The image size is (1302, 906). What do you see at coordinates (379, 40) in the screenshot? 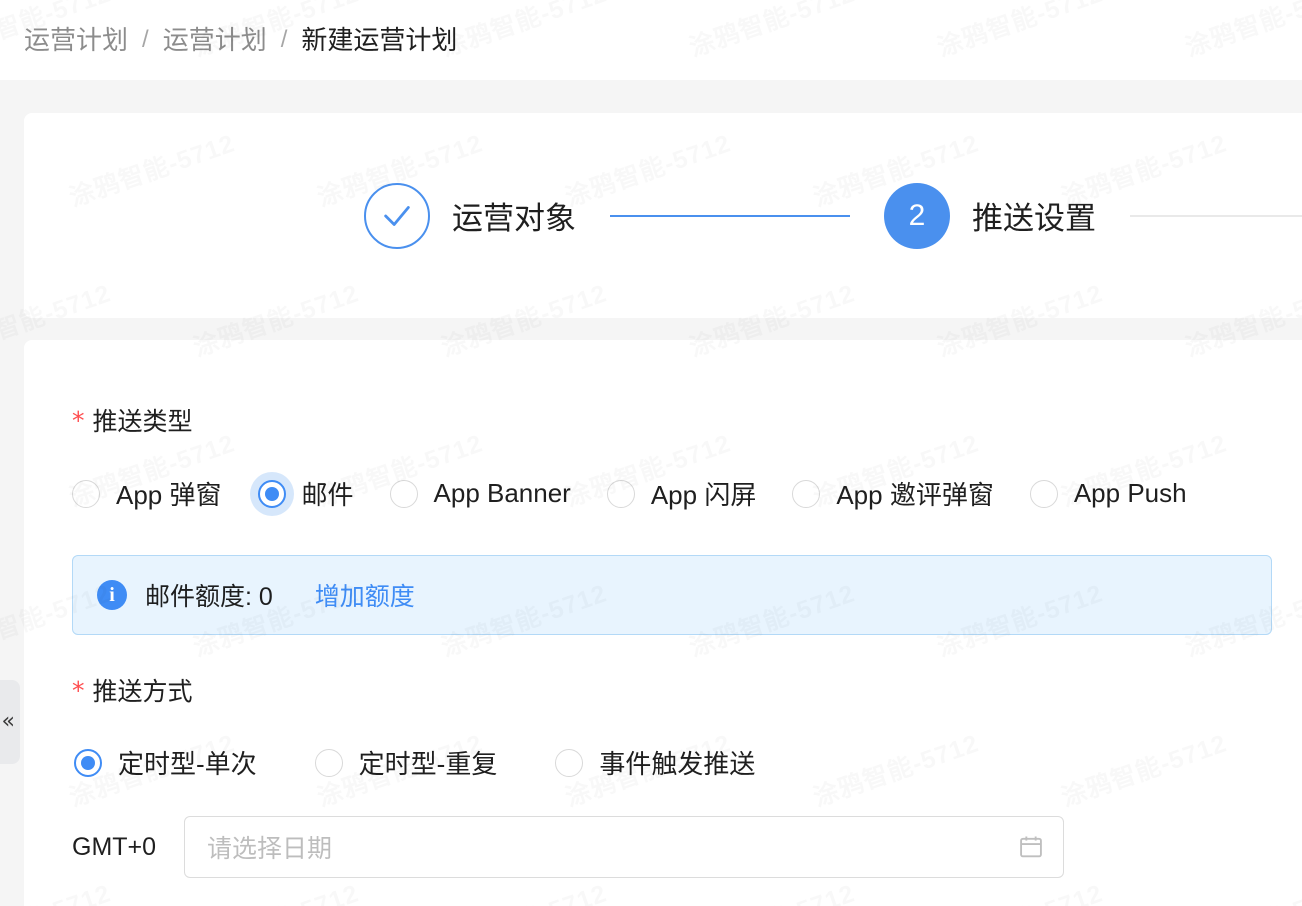
I see `breadcrumb-item-current: 新建运营计划` at bounding box center [379, 40].